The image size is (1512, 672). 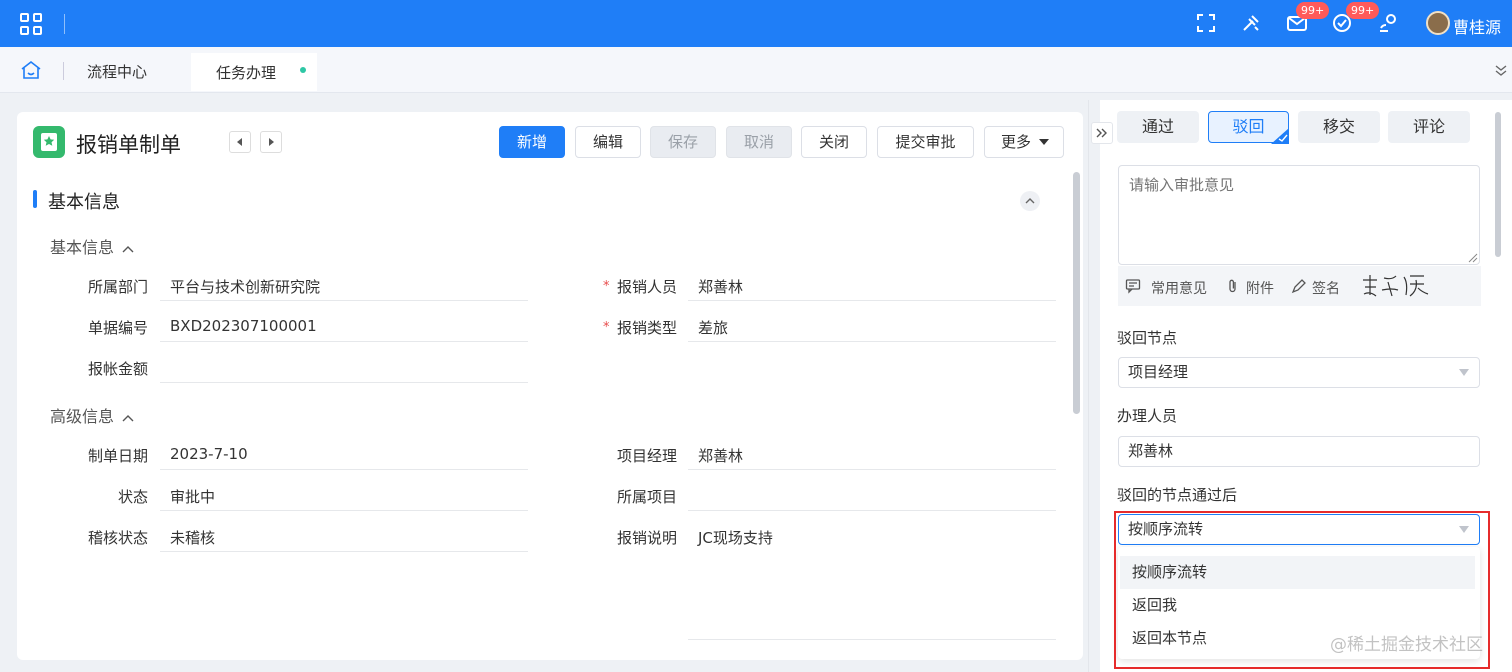 What do you see at coordinates (1147, 416) in the screenshot?
I see `handler-label: 办理人员` at bounding box center [1147, 416].